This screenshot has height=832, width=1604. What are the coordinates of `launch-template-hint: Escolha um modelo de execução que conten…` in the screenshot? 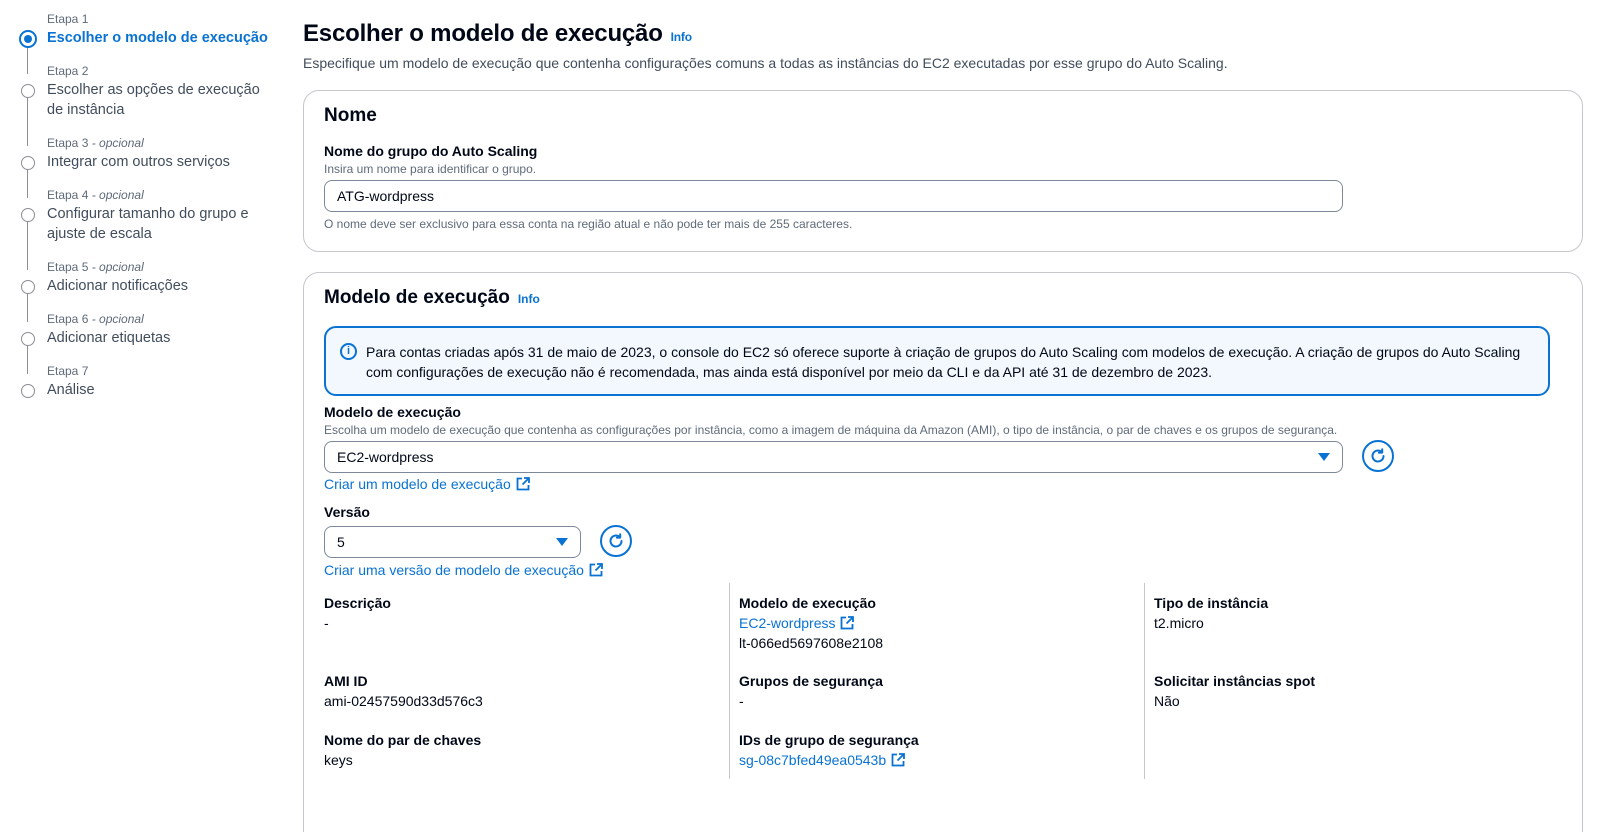 It's located at (831, 430).